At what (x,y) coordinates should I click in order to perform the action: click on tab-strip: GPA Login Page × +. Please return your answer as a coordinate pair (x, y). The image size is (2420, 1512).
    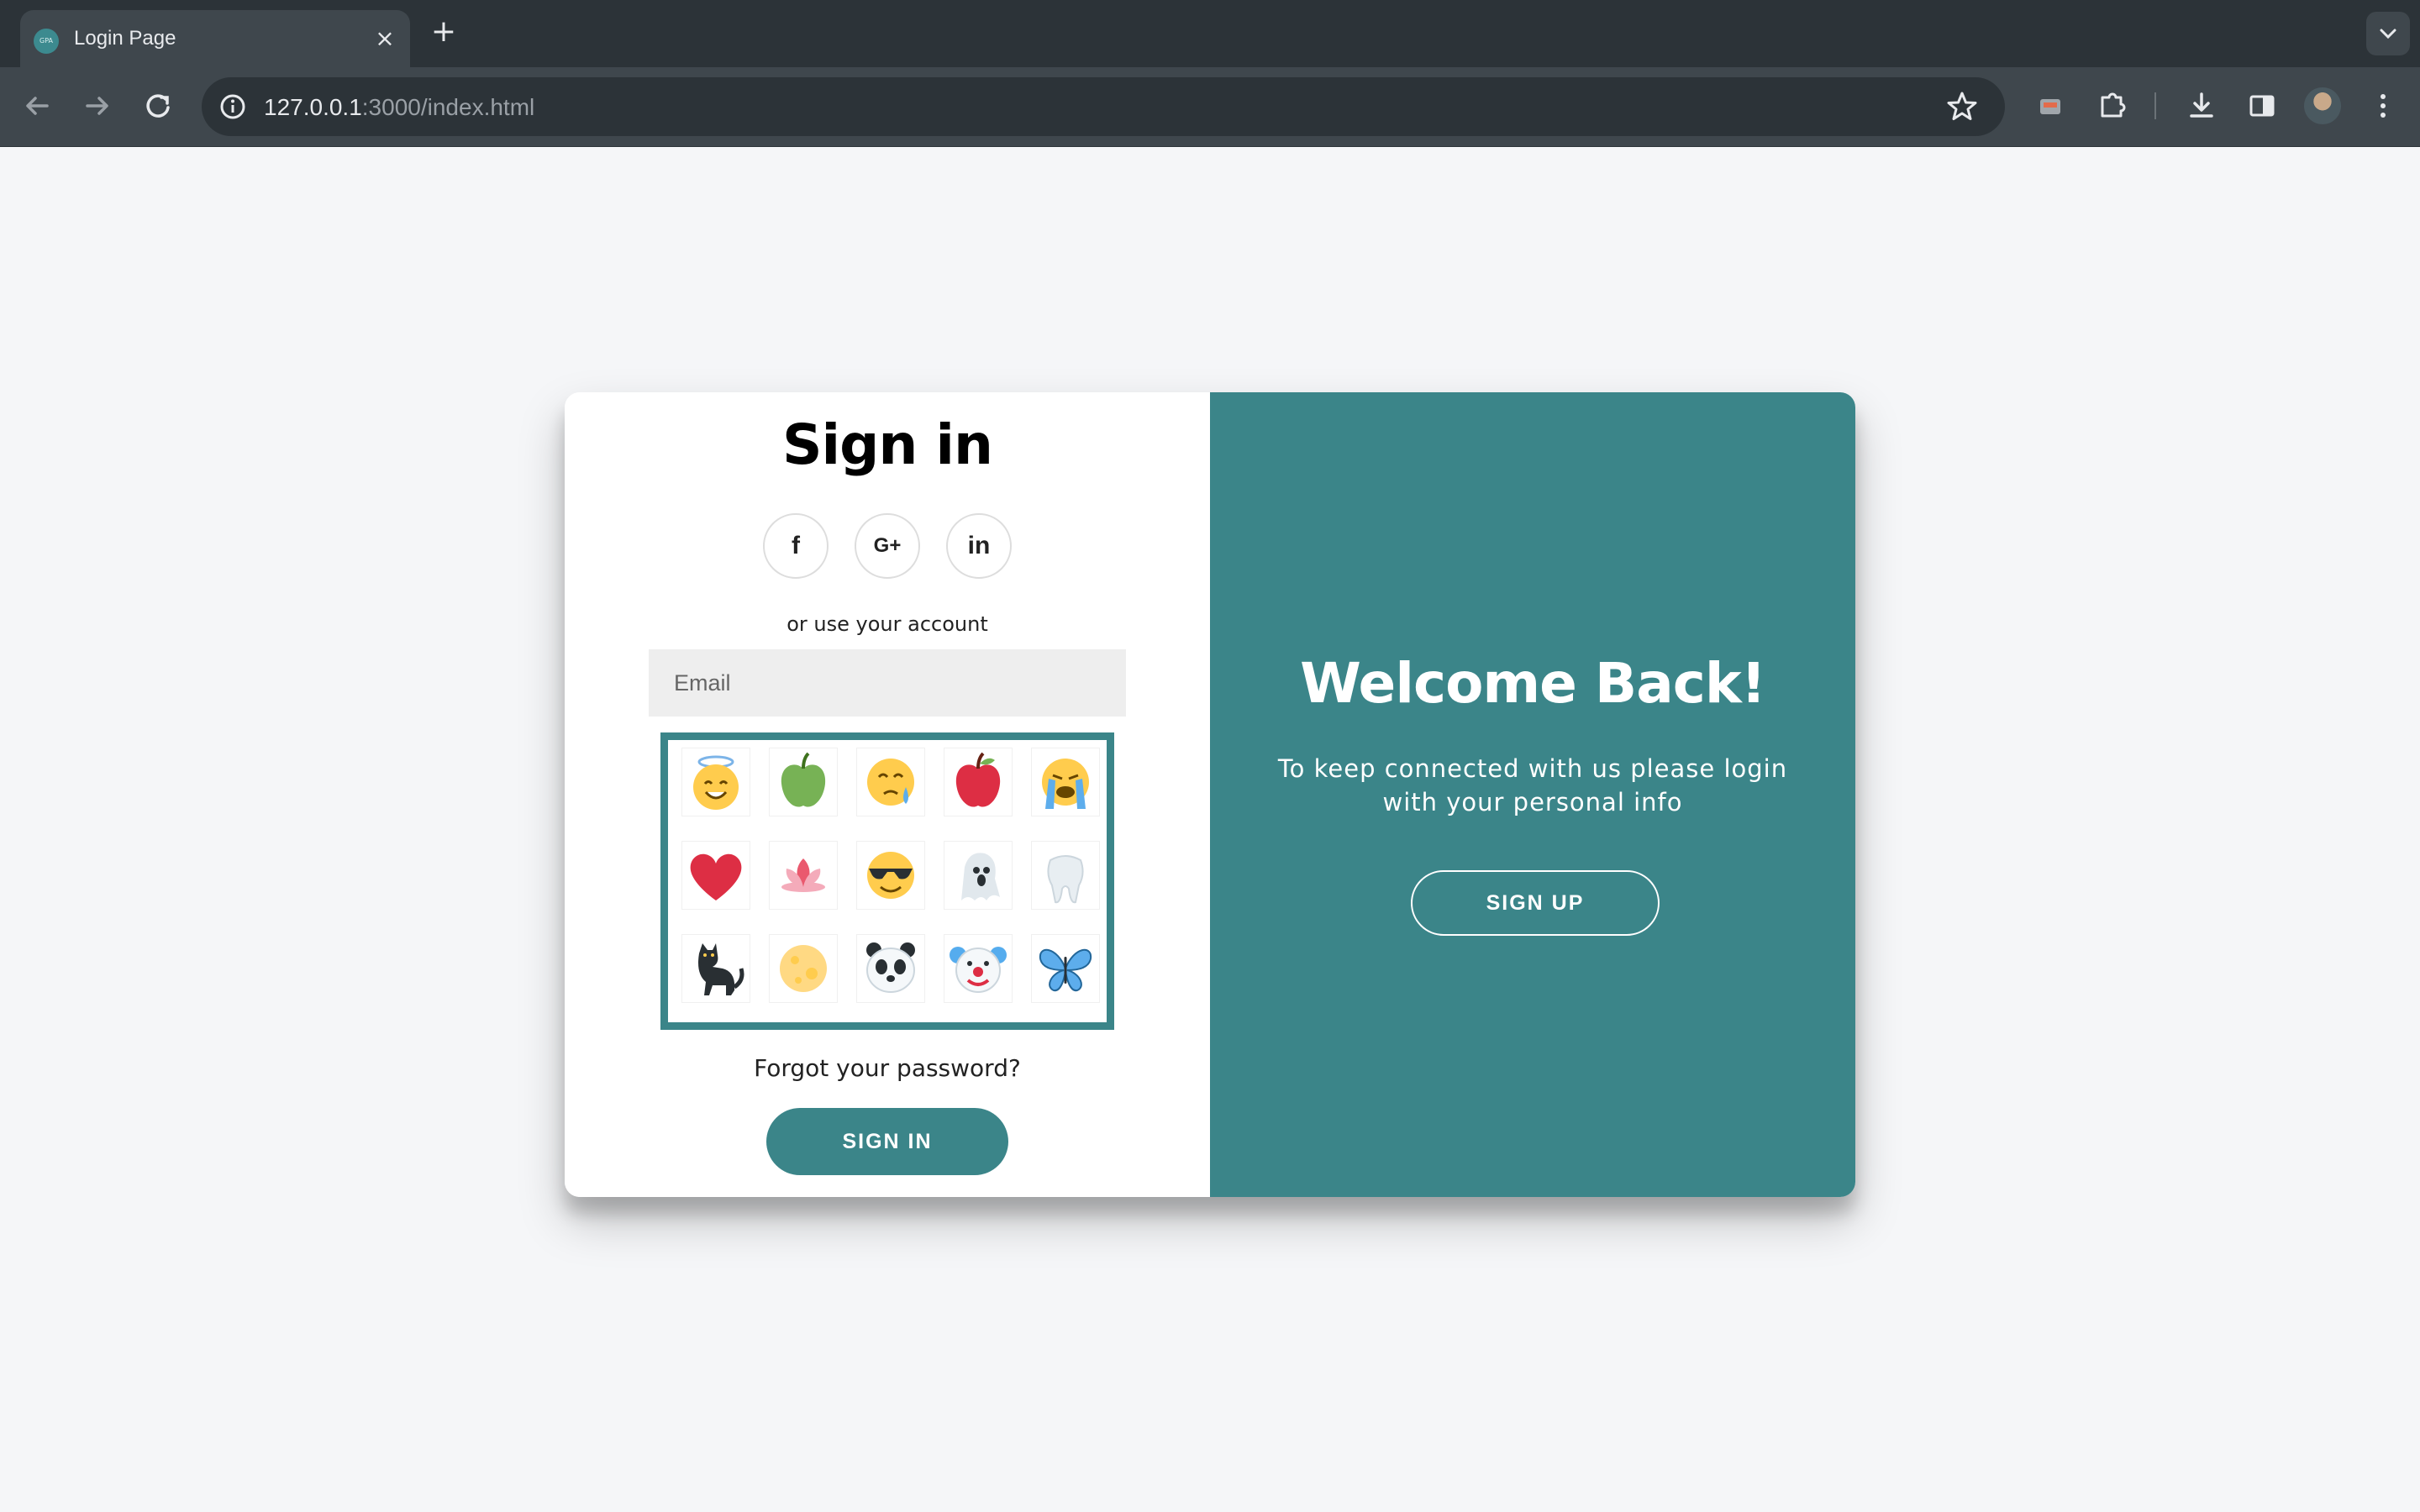
    Looking at the image, I should click on (1210, 33).